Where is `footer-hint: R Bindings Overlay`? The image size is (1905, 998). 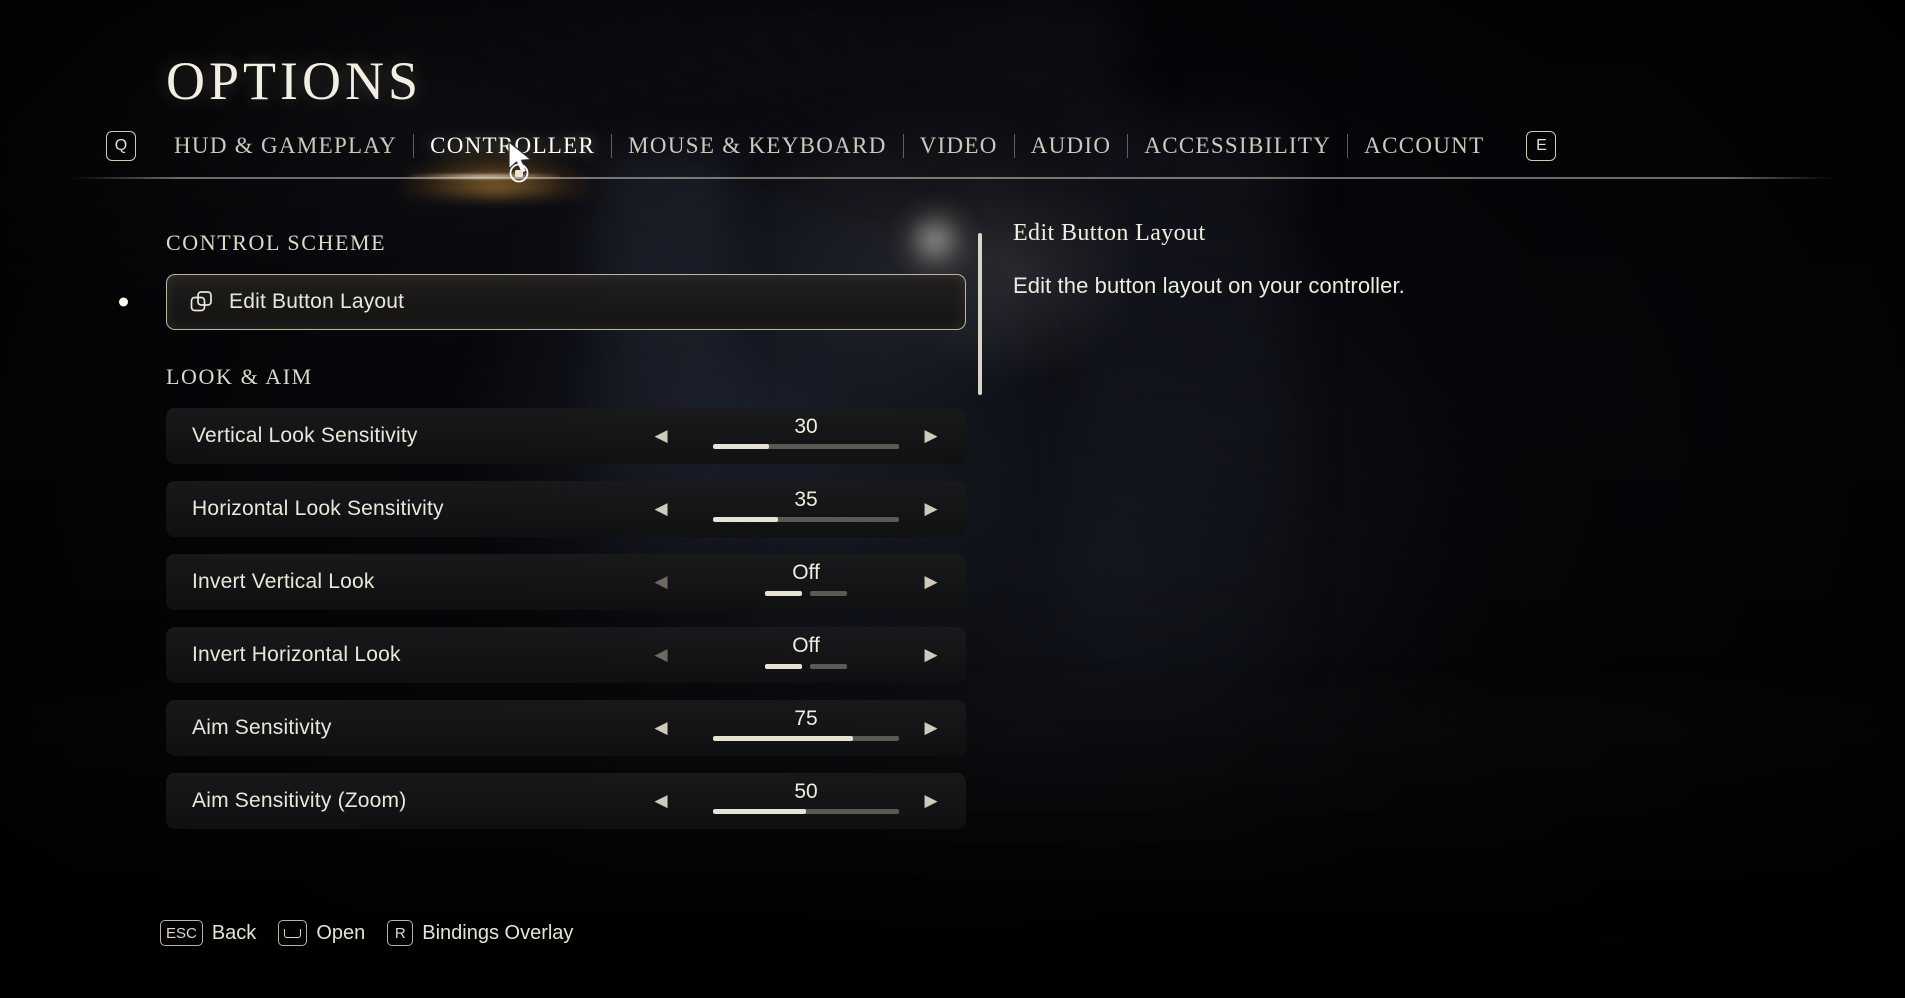 footer-hint: R Bindings Overlay is located at coordinates (480, 933).